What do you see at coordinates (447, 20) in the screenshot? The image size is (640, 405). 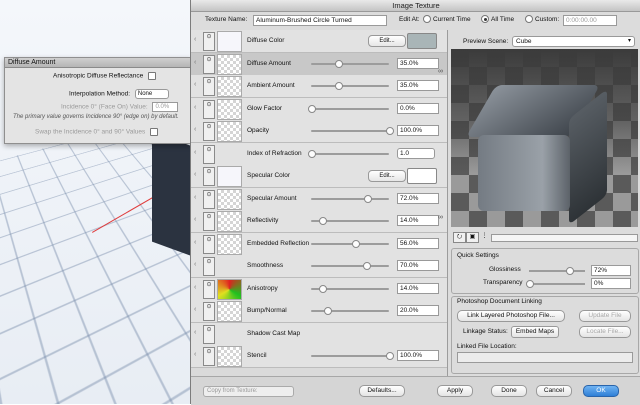 I see `radio-current-time: Current Time` at bounding box center [447, 20].